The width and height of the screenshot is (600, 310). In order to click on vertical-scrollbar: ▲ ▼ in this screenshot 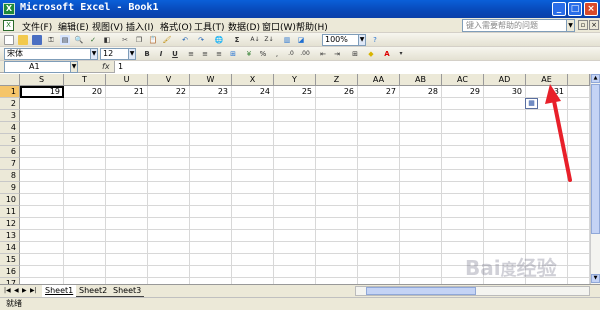, I will do `click(595, 179)`.